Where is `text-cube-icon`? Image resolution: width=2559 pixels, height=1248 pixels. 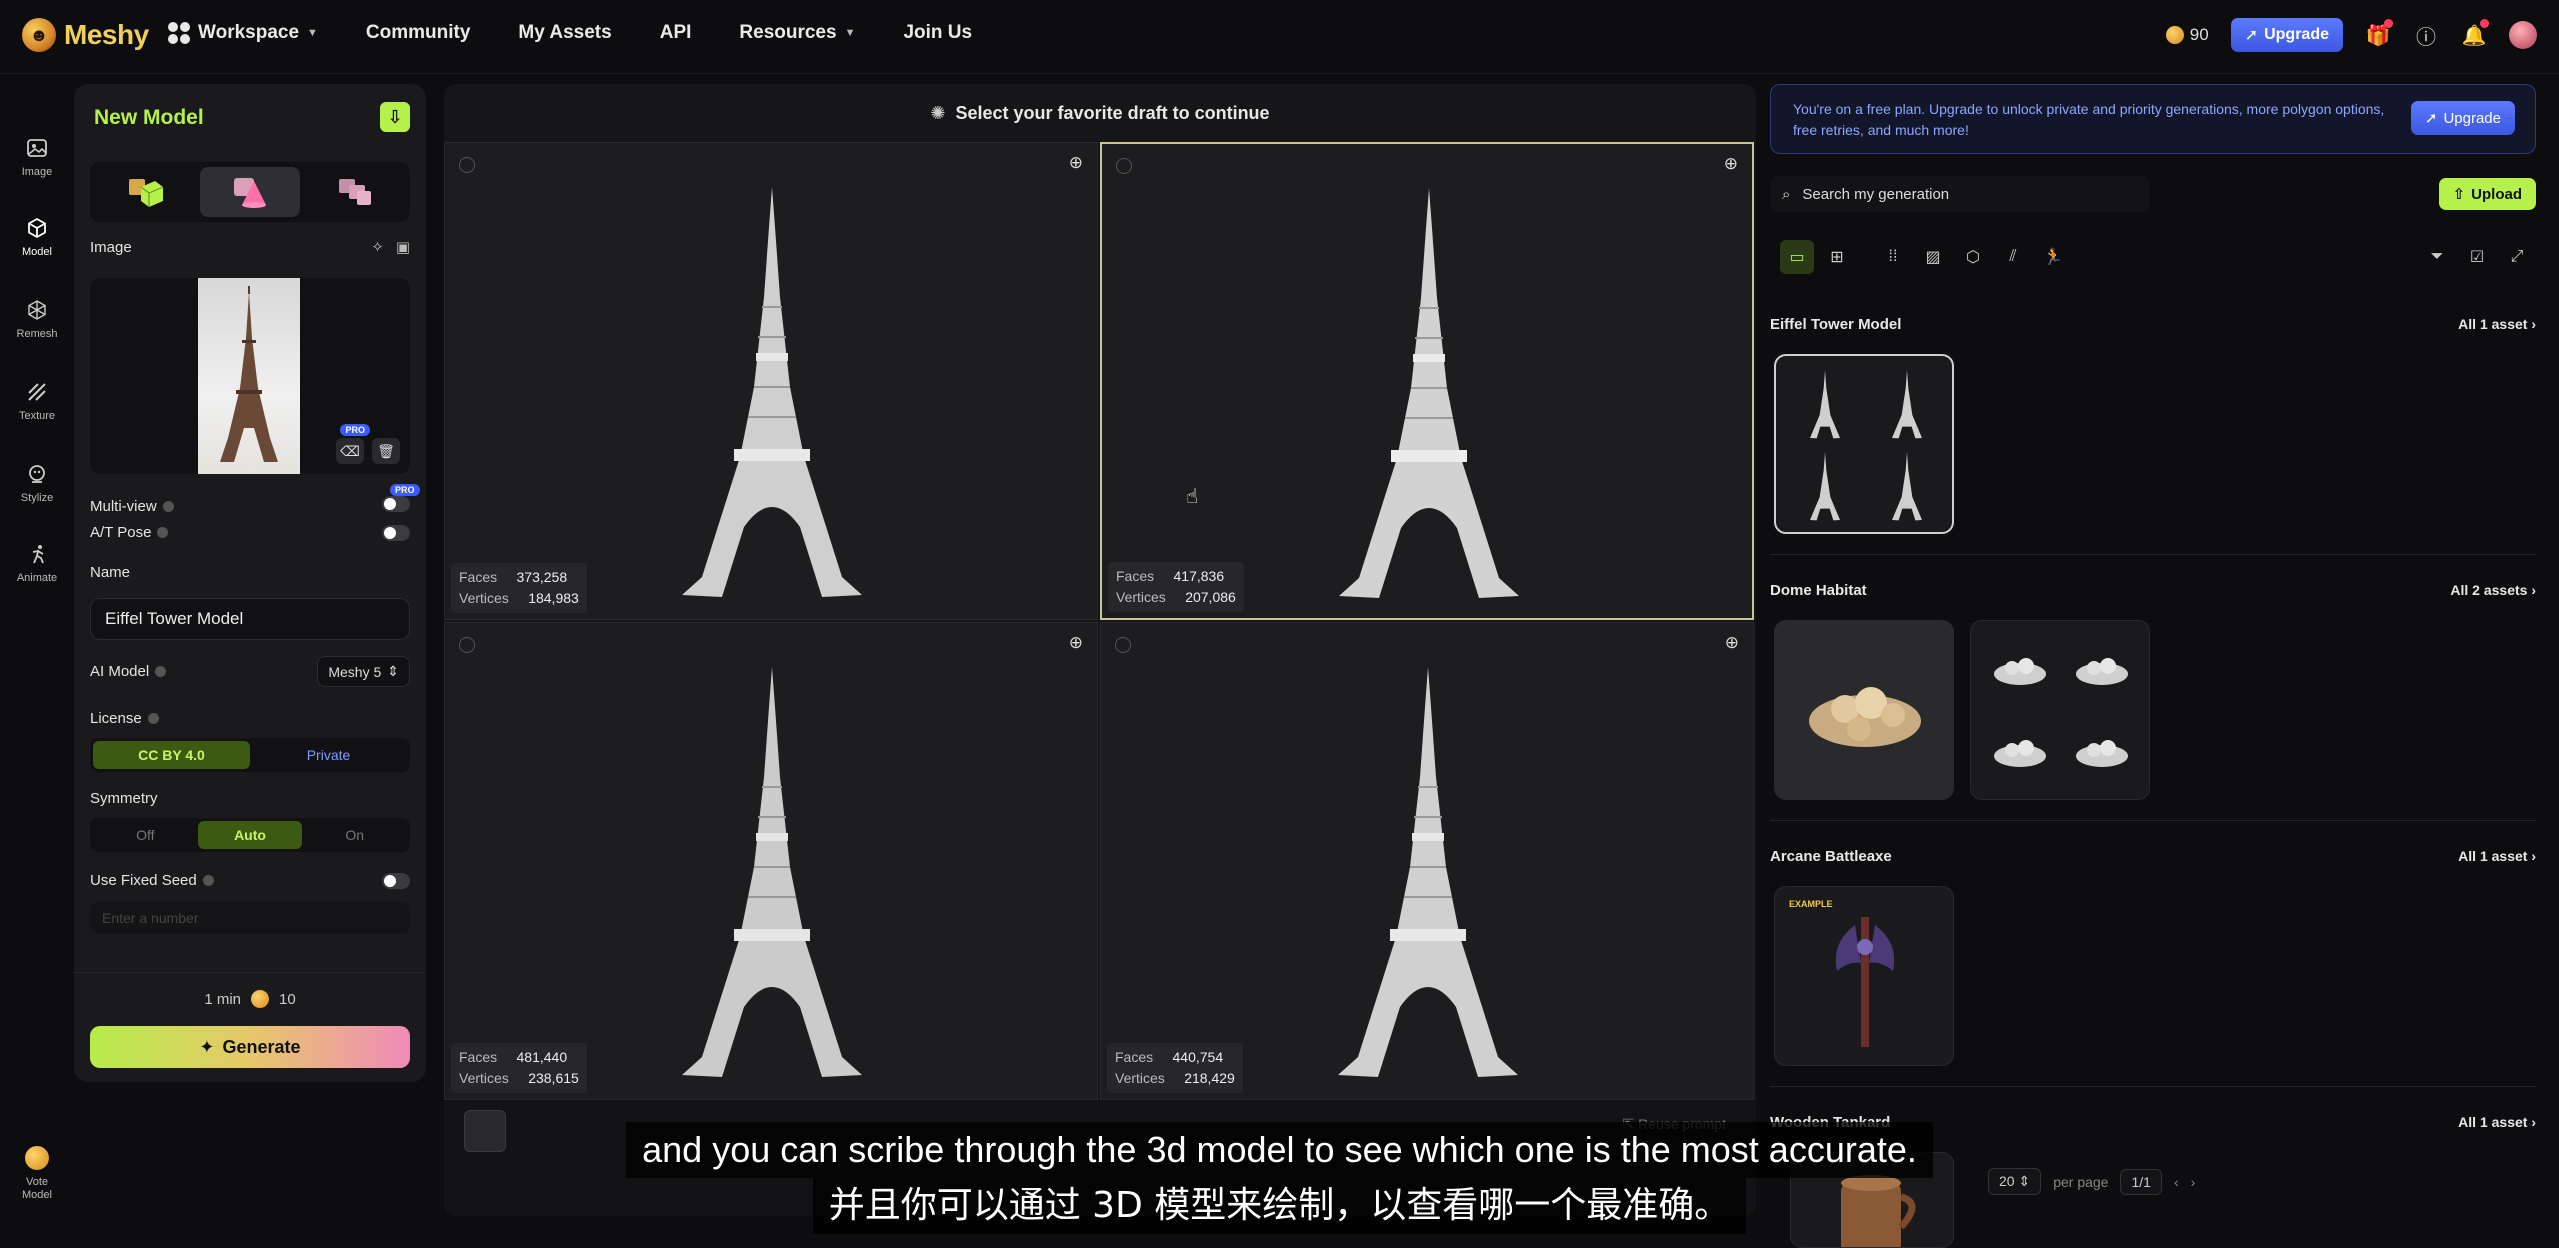 text-cube-icon is located at coordinates (146, 193).